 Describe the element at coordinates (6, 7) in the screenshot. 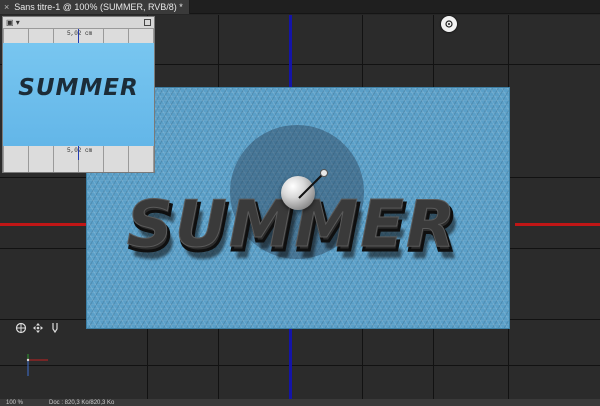

I see `close-icon: ×` at that location.